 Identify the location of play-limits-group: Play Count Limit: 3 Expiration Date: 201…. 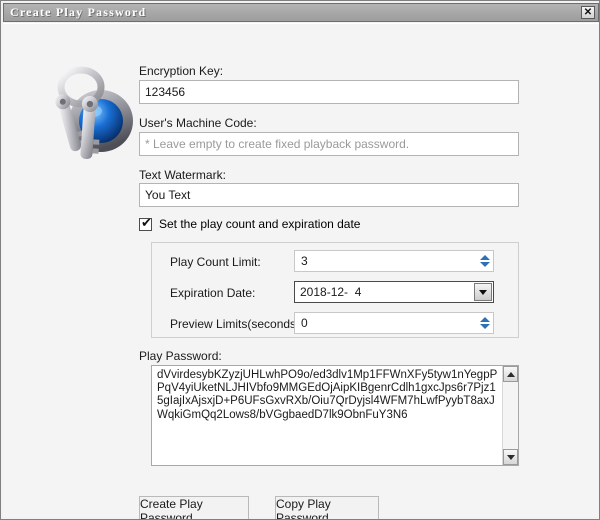
(335, 290).